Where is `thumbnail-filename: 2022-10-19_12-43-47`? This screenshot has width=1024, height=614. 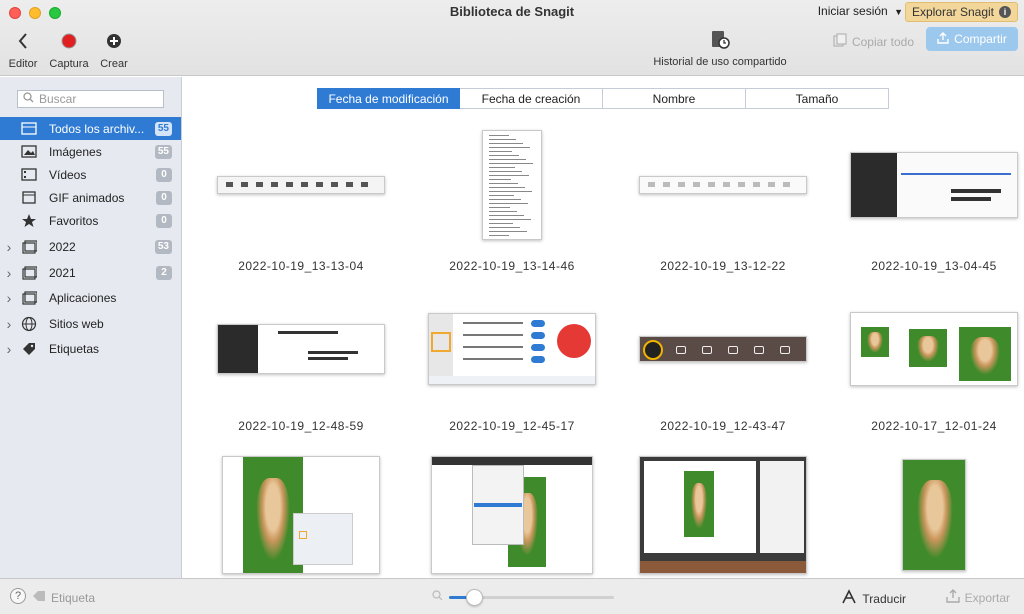 thumbnail-filename: 2022-10-19_12-43-47 is located at coordinates (723, 426).